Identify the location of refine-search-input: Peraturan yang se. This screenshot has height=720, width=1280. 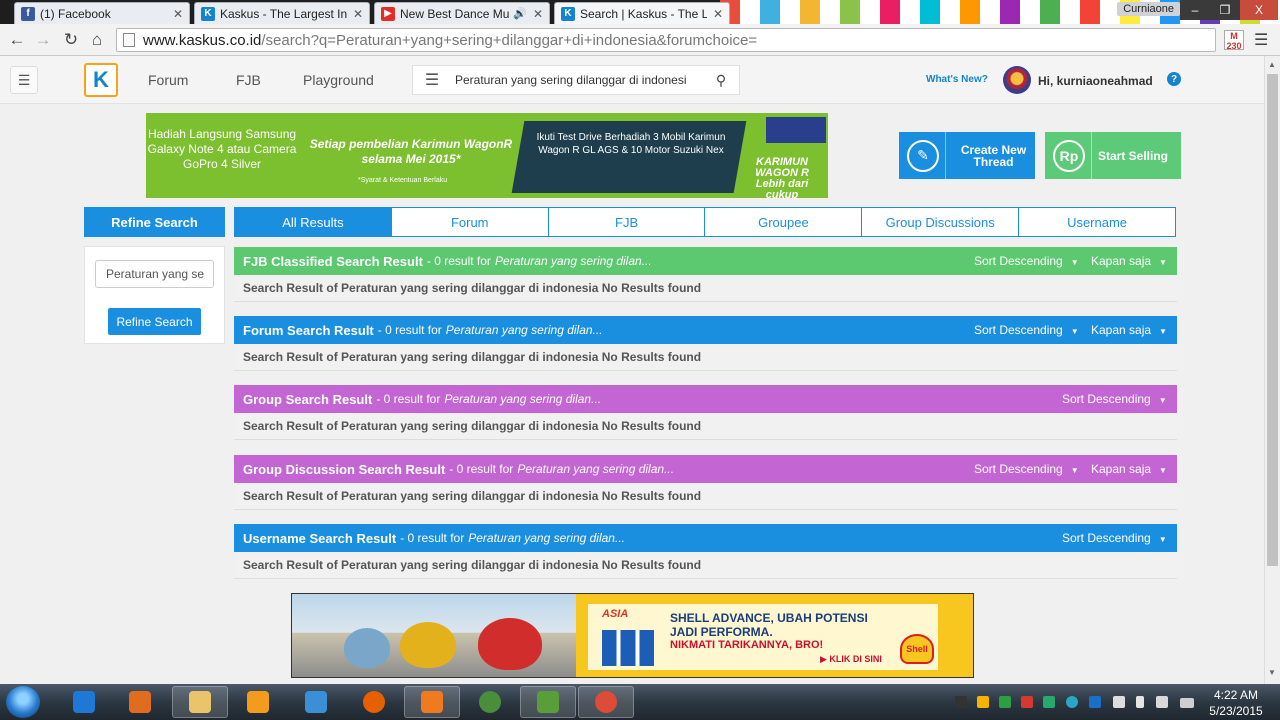
(154, 274).